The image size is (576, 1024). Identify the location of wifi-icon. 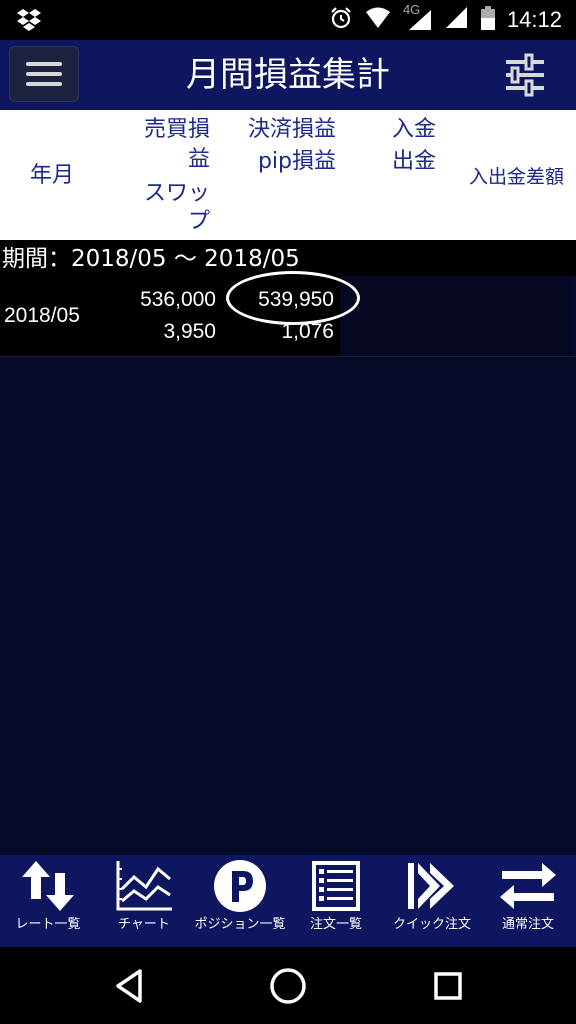
(378, 20).